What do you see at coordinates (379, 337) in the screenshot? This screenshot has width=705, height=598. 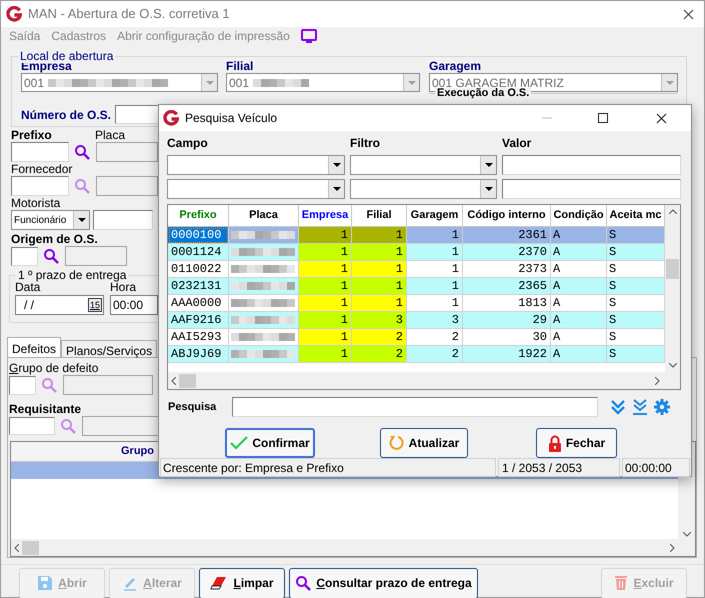 I see `table-cell: 2` at bounding box center [379, 337].